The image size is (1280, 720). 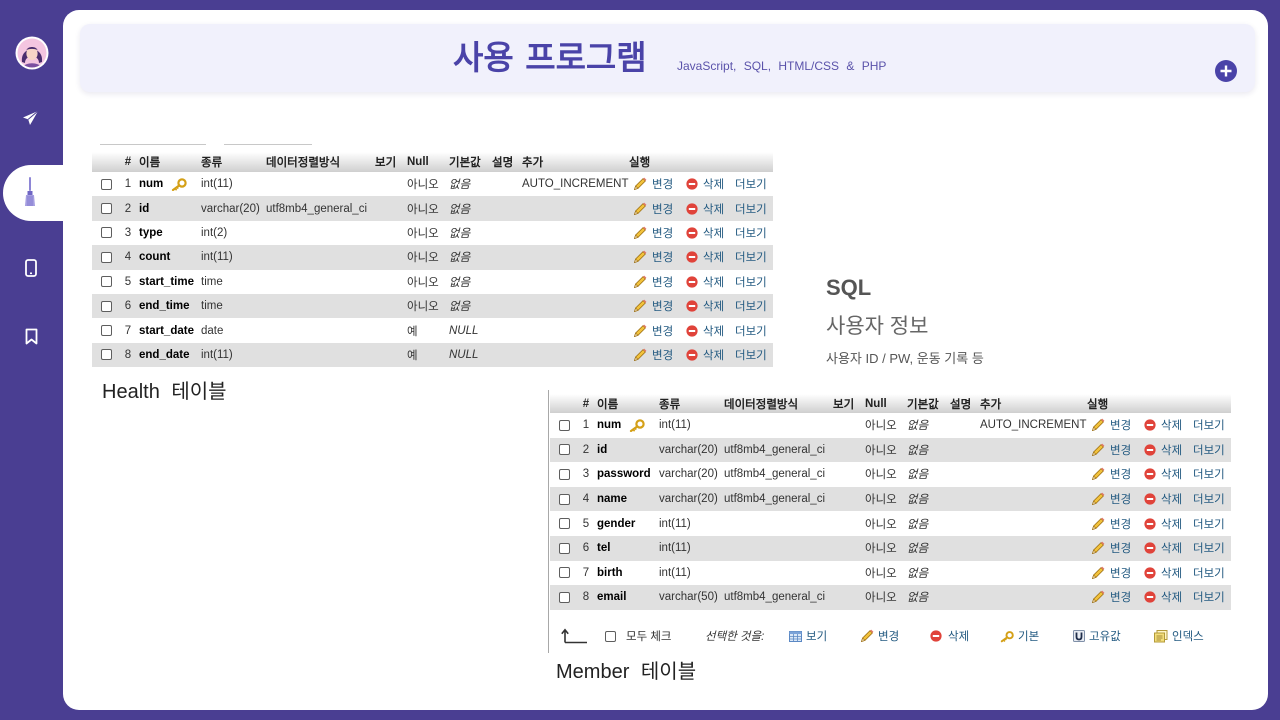 What do you see at coordinates (1019, 636) in the screenshot?
I see `bulk-primary-button: 기본` at bounding box center [1019, 636].